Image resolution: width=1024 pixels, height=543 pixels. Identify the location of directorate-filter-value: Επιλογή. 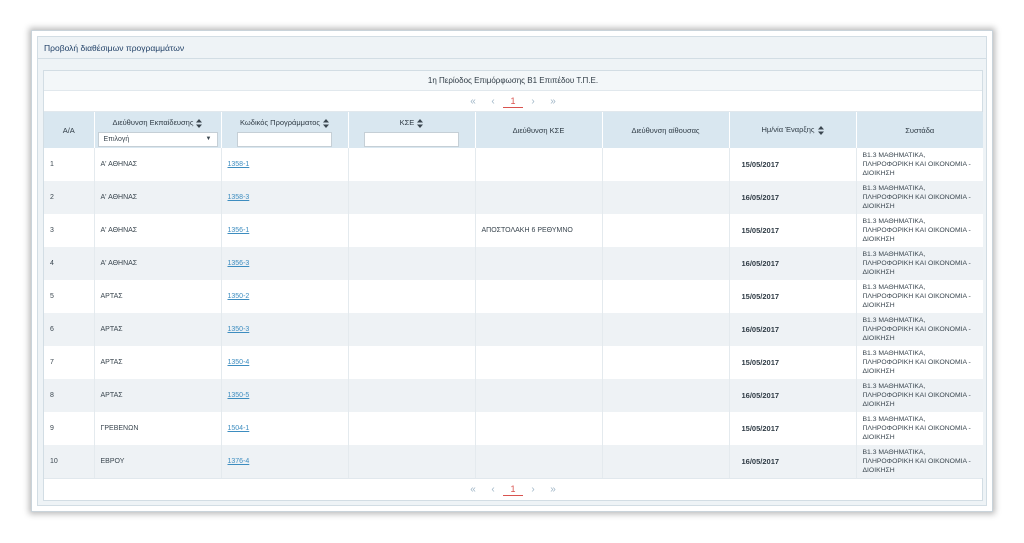
(116, 139).